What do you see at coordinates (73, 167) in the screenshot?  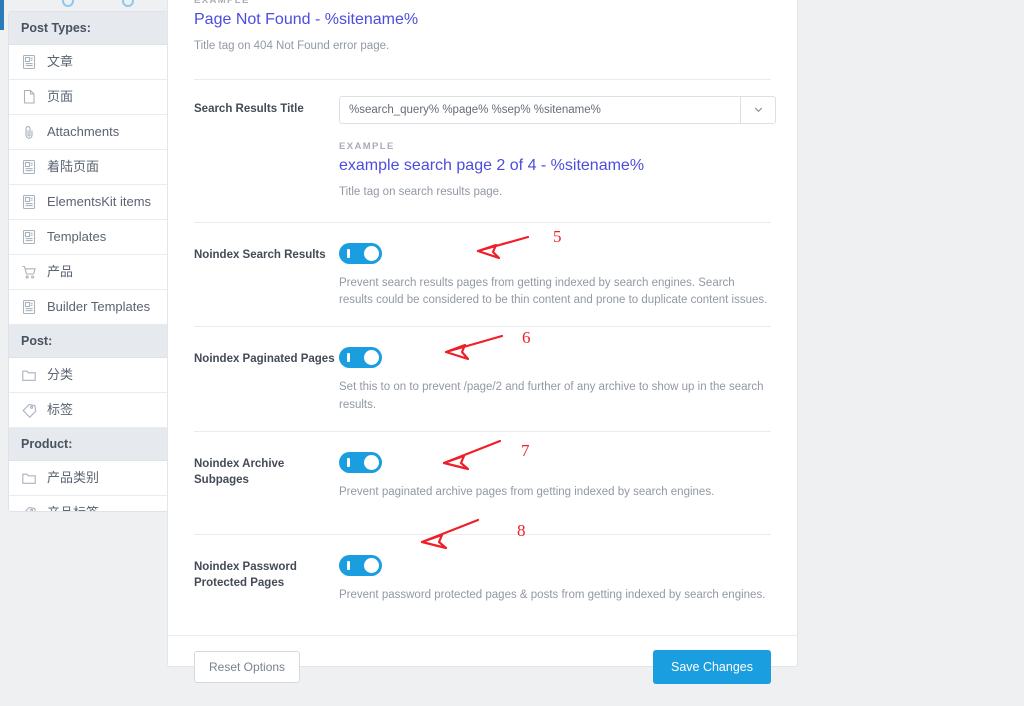 I see `sidebar-item-label: 着陆页面` at bounding box center [73, 167].